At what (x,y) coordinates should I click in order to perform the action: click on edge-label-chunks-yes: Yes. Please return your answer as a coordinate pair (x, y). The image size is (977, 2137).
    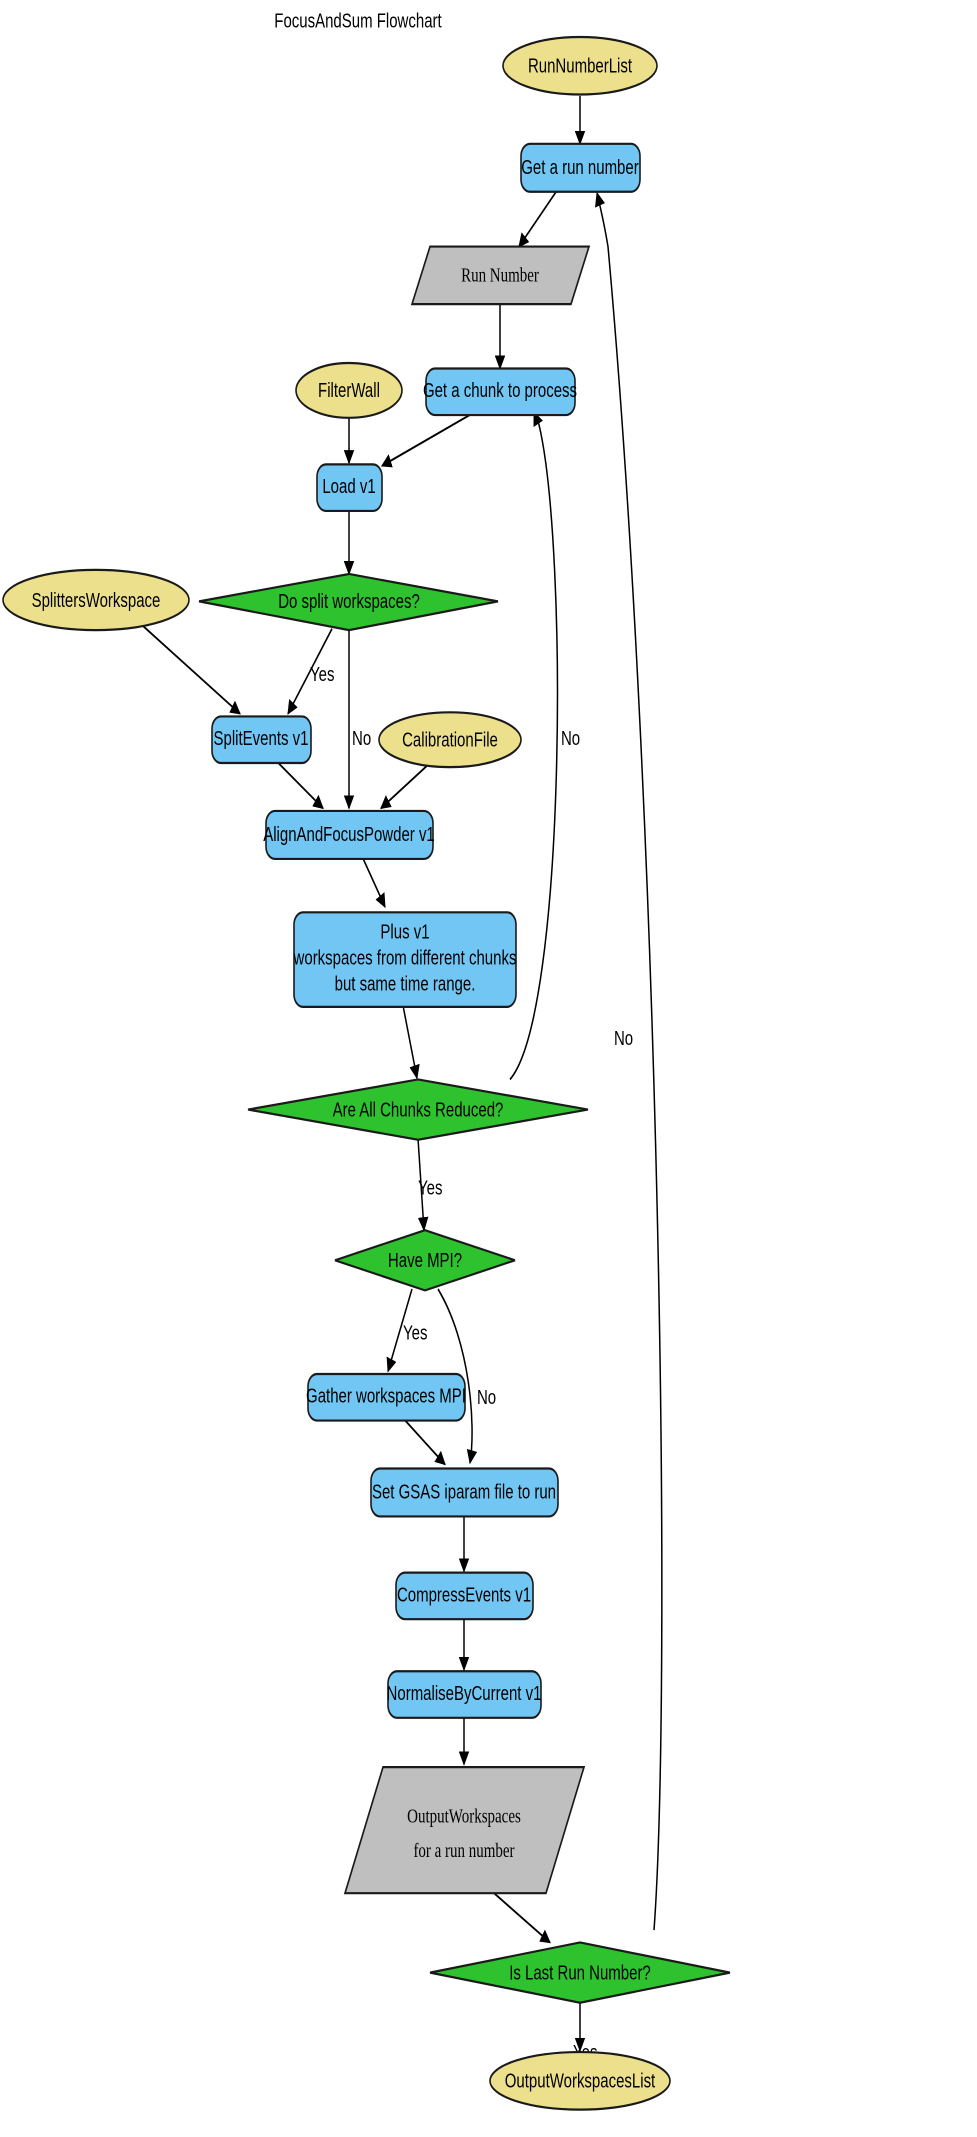
    Looking at the image, I should click on (430, 1187).